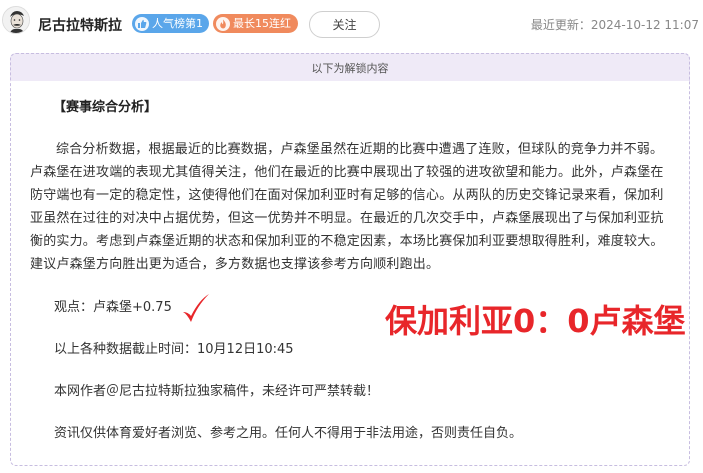  What do you see at coordinates (344, 24) in the screenshot?
I see `follow-button: 关注` at bounding box center [344, 24].